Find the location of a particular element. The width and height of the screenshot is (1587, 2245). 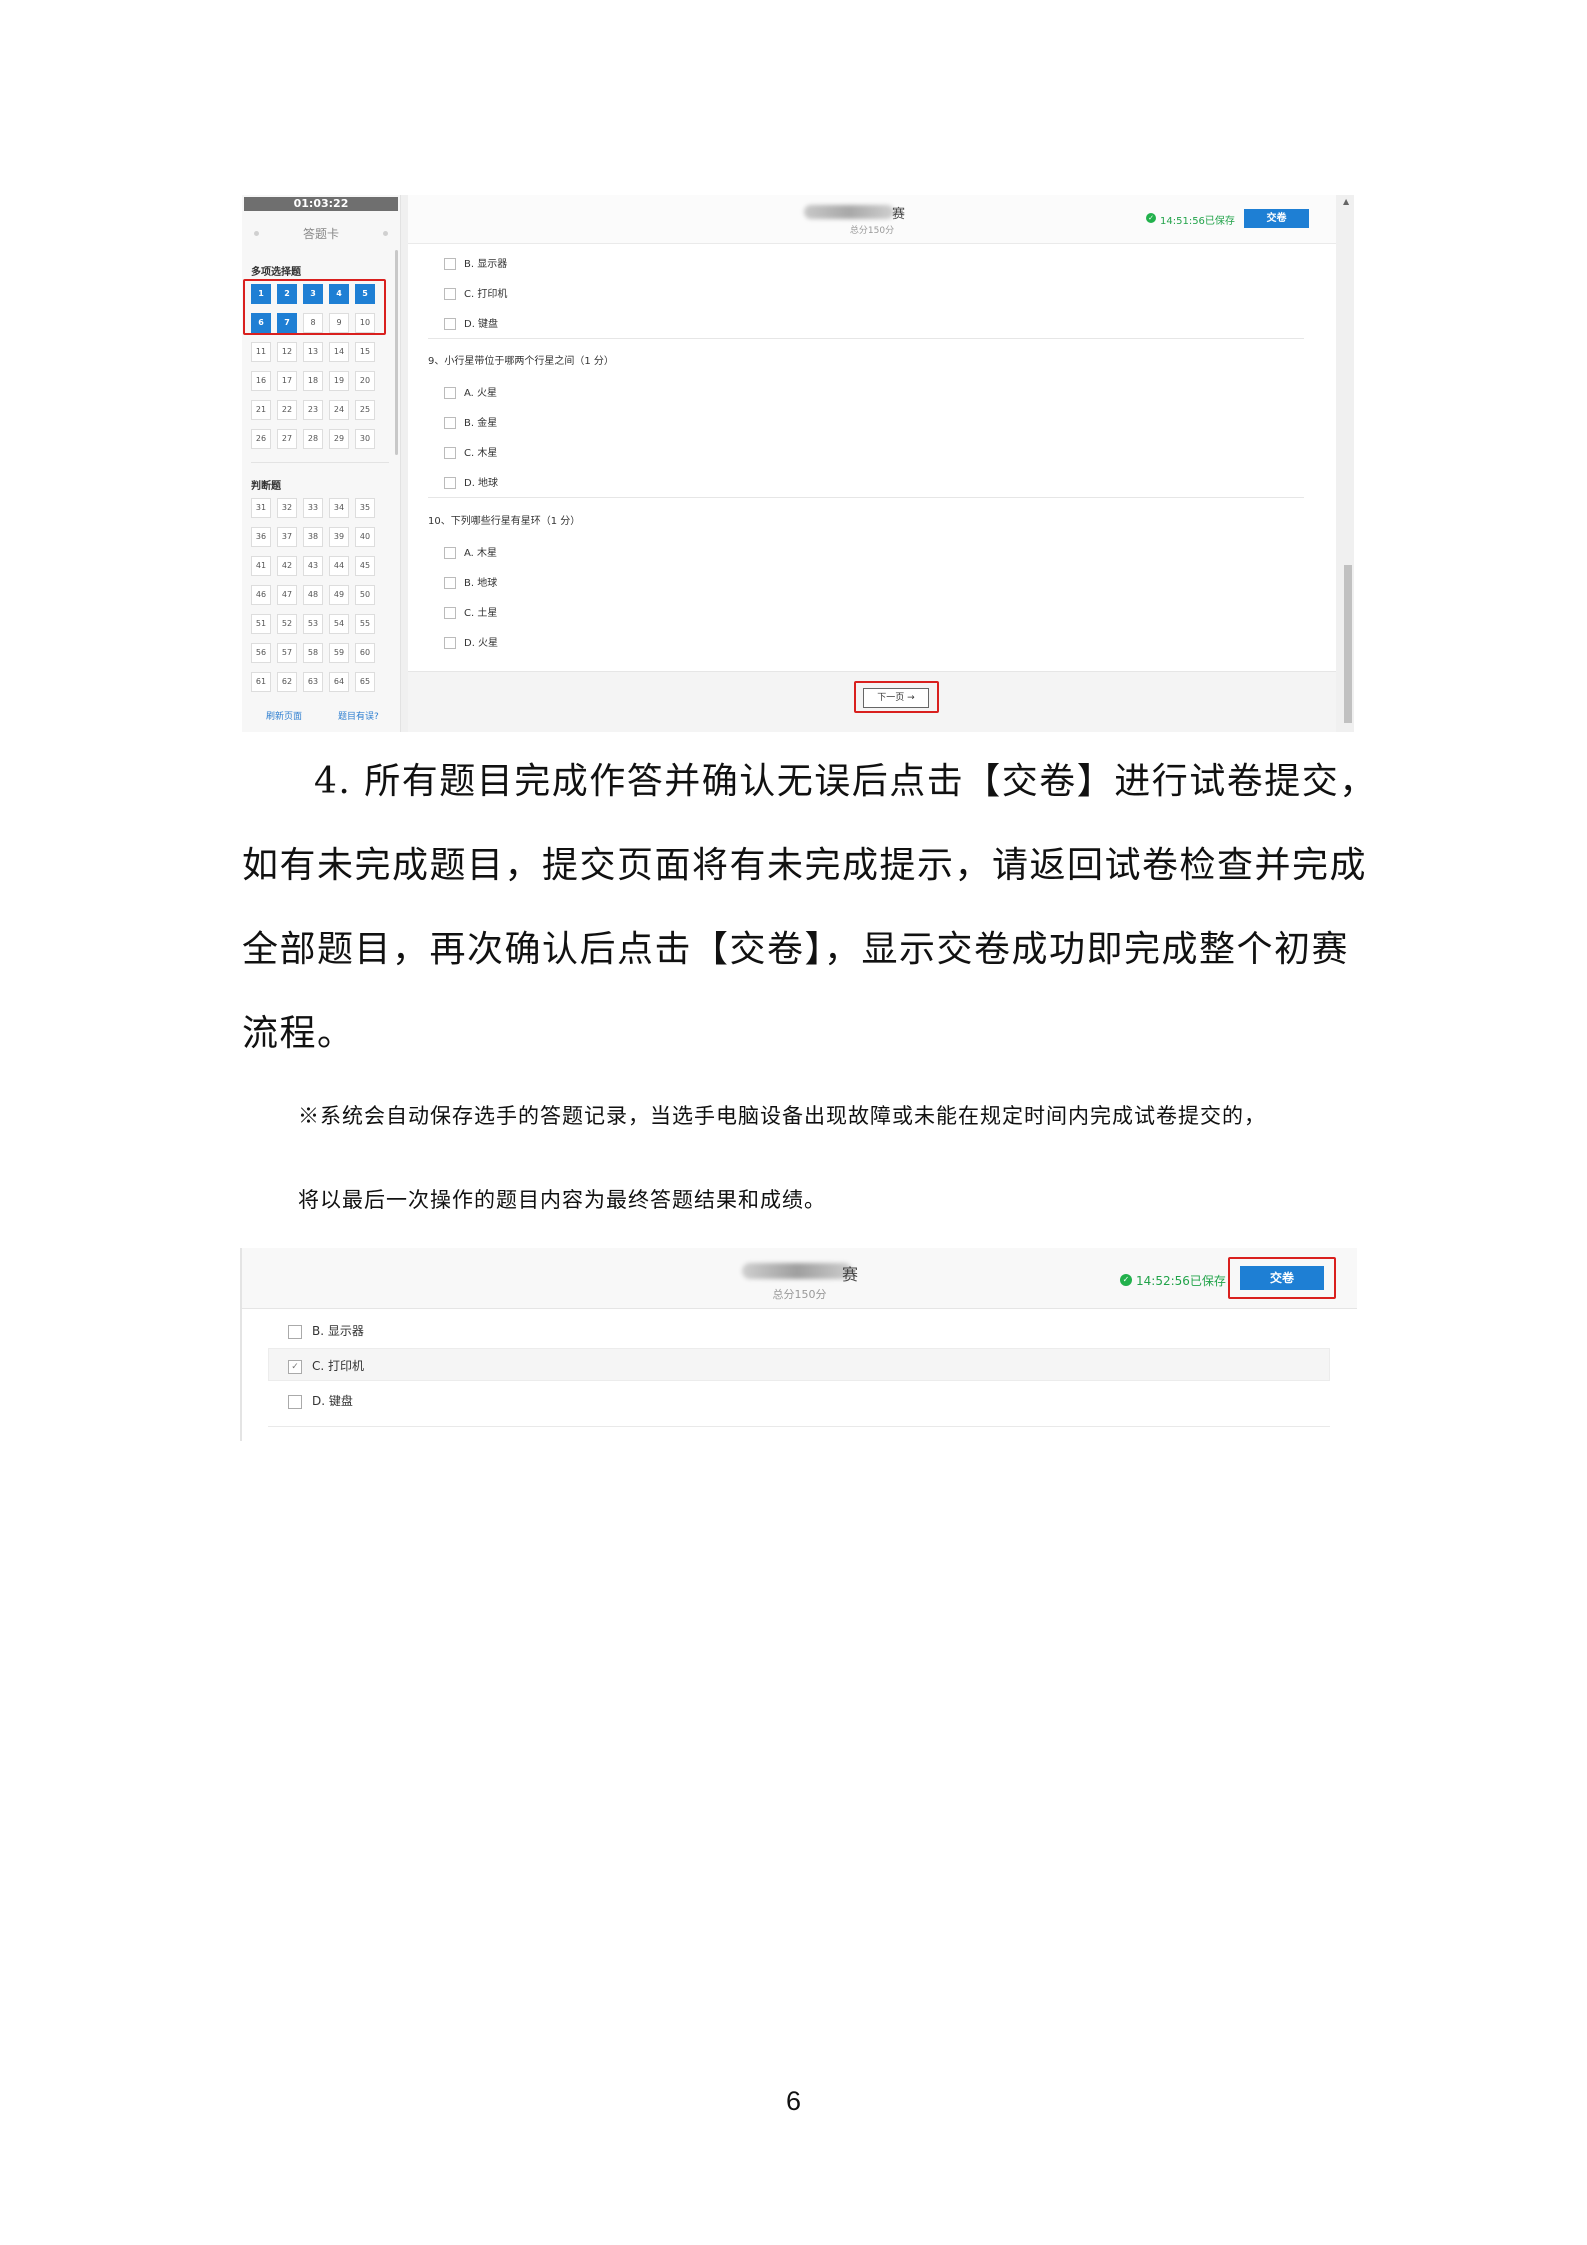

option-q10-b: B. 地球 is located at coordinates (470, 581).